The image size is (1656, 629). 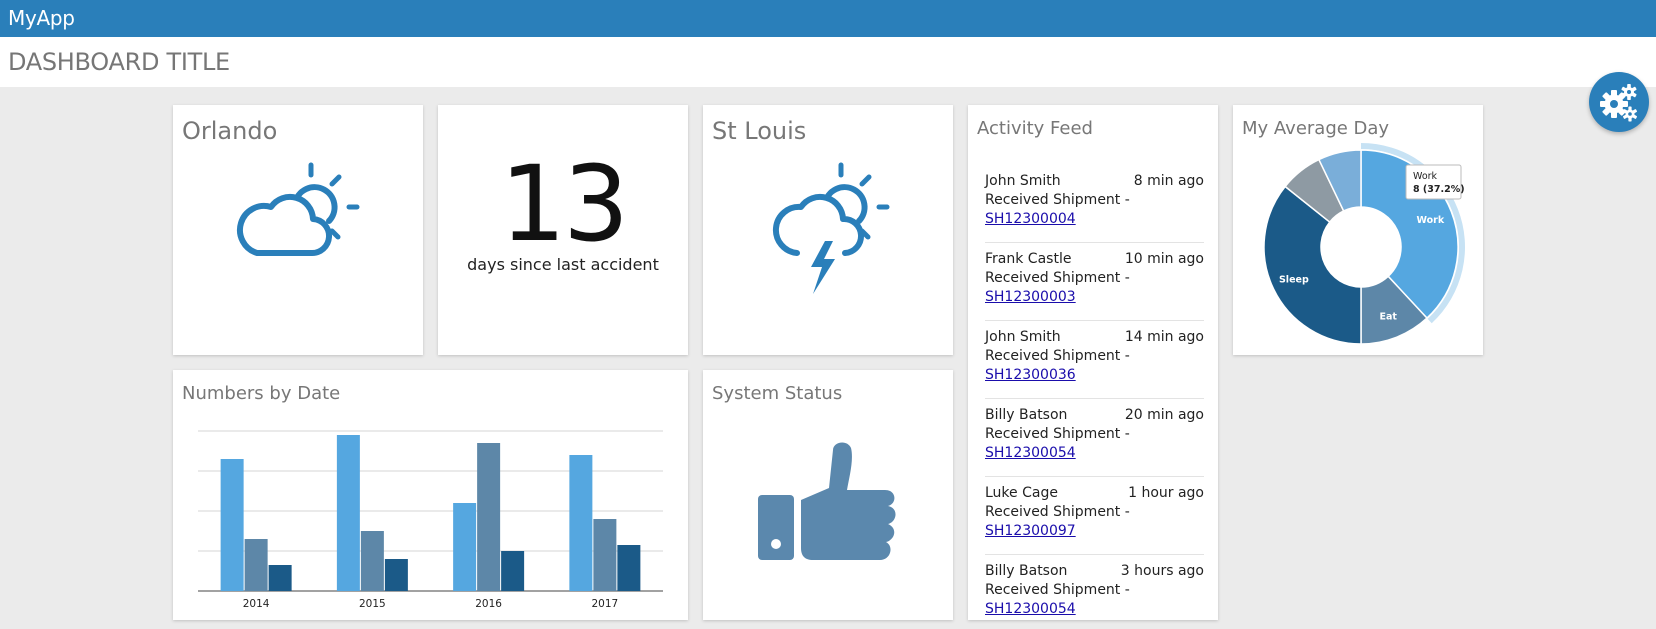 What do you see at coordinates (827, 501) in the screenshot?
I see `thumbs-up-icon` at bounding box center [827, 501].